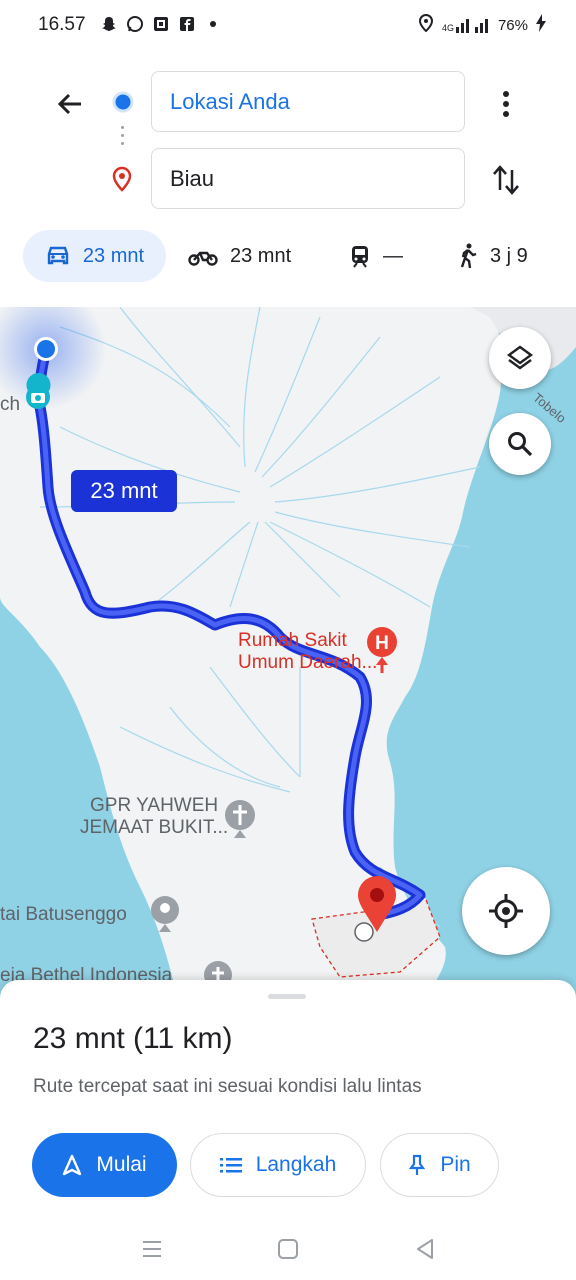 This screenshot has height=1280, width=576. Describe the element at coordinates (468, 256) in the screenshot. I see `walk-icon` at that location.